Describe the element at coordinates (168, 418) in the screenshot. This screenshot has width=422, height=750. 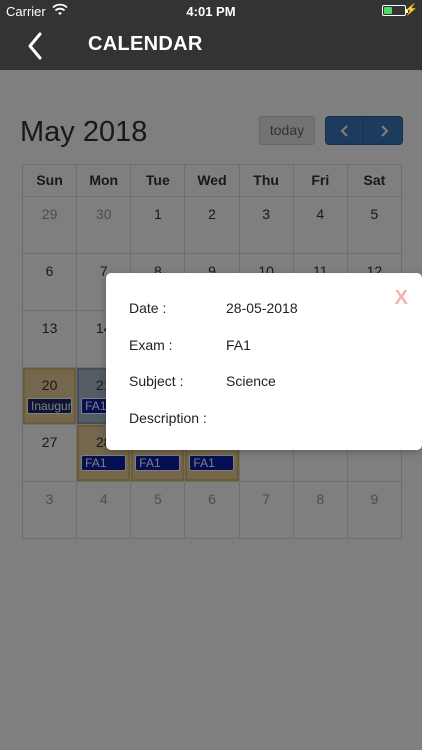
I see `description-label: Description :` at that location.